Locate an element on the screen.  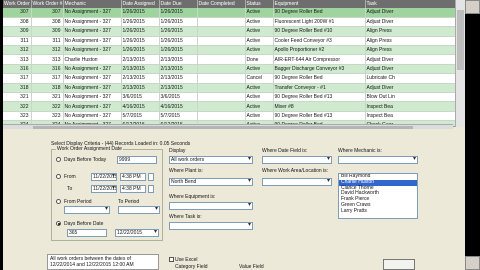
mechanic-select is located at coordinates (378, 160).